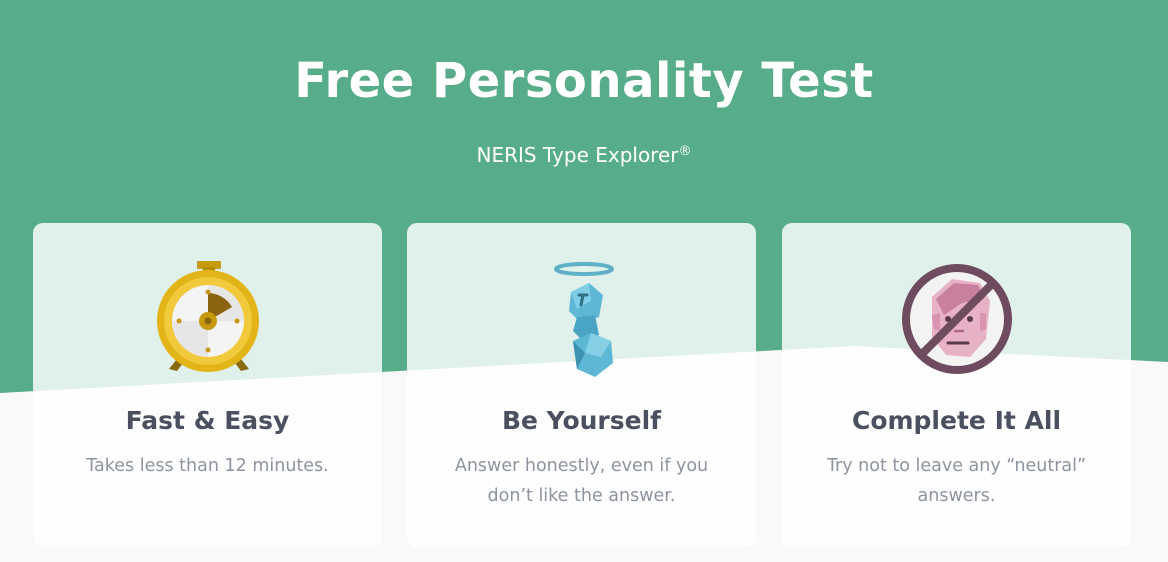 The width and height of the screenshot is (1168, 562). Describe the element at coordinates (207, 420) in the screenshot. I see `card-title: Fast & Easy` at that location.